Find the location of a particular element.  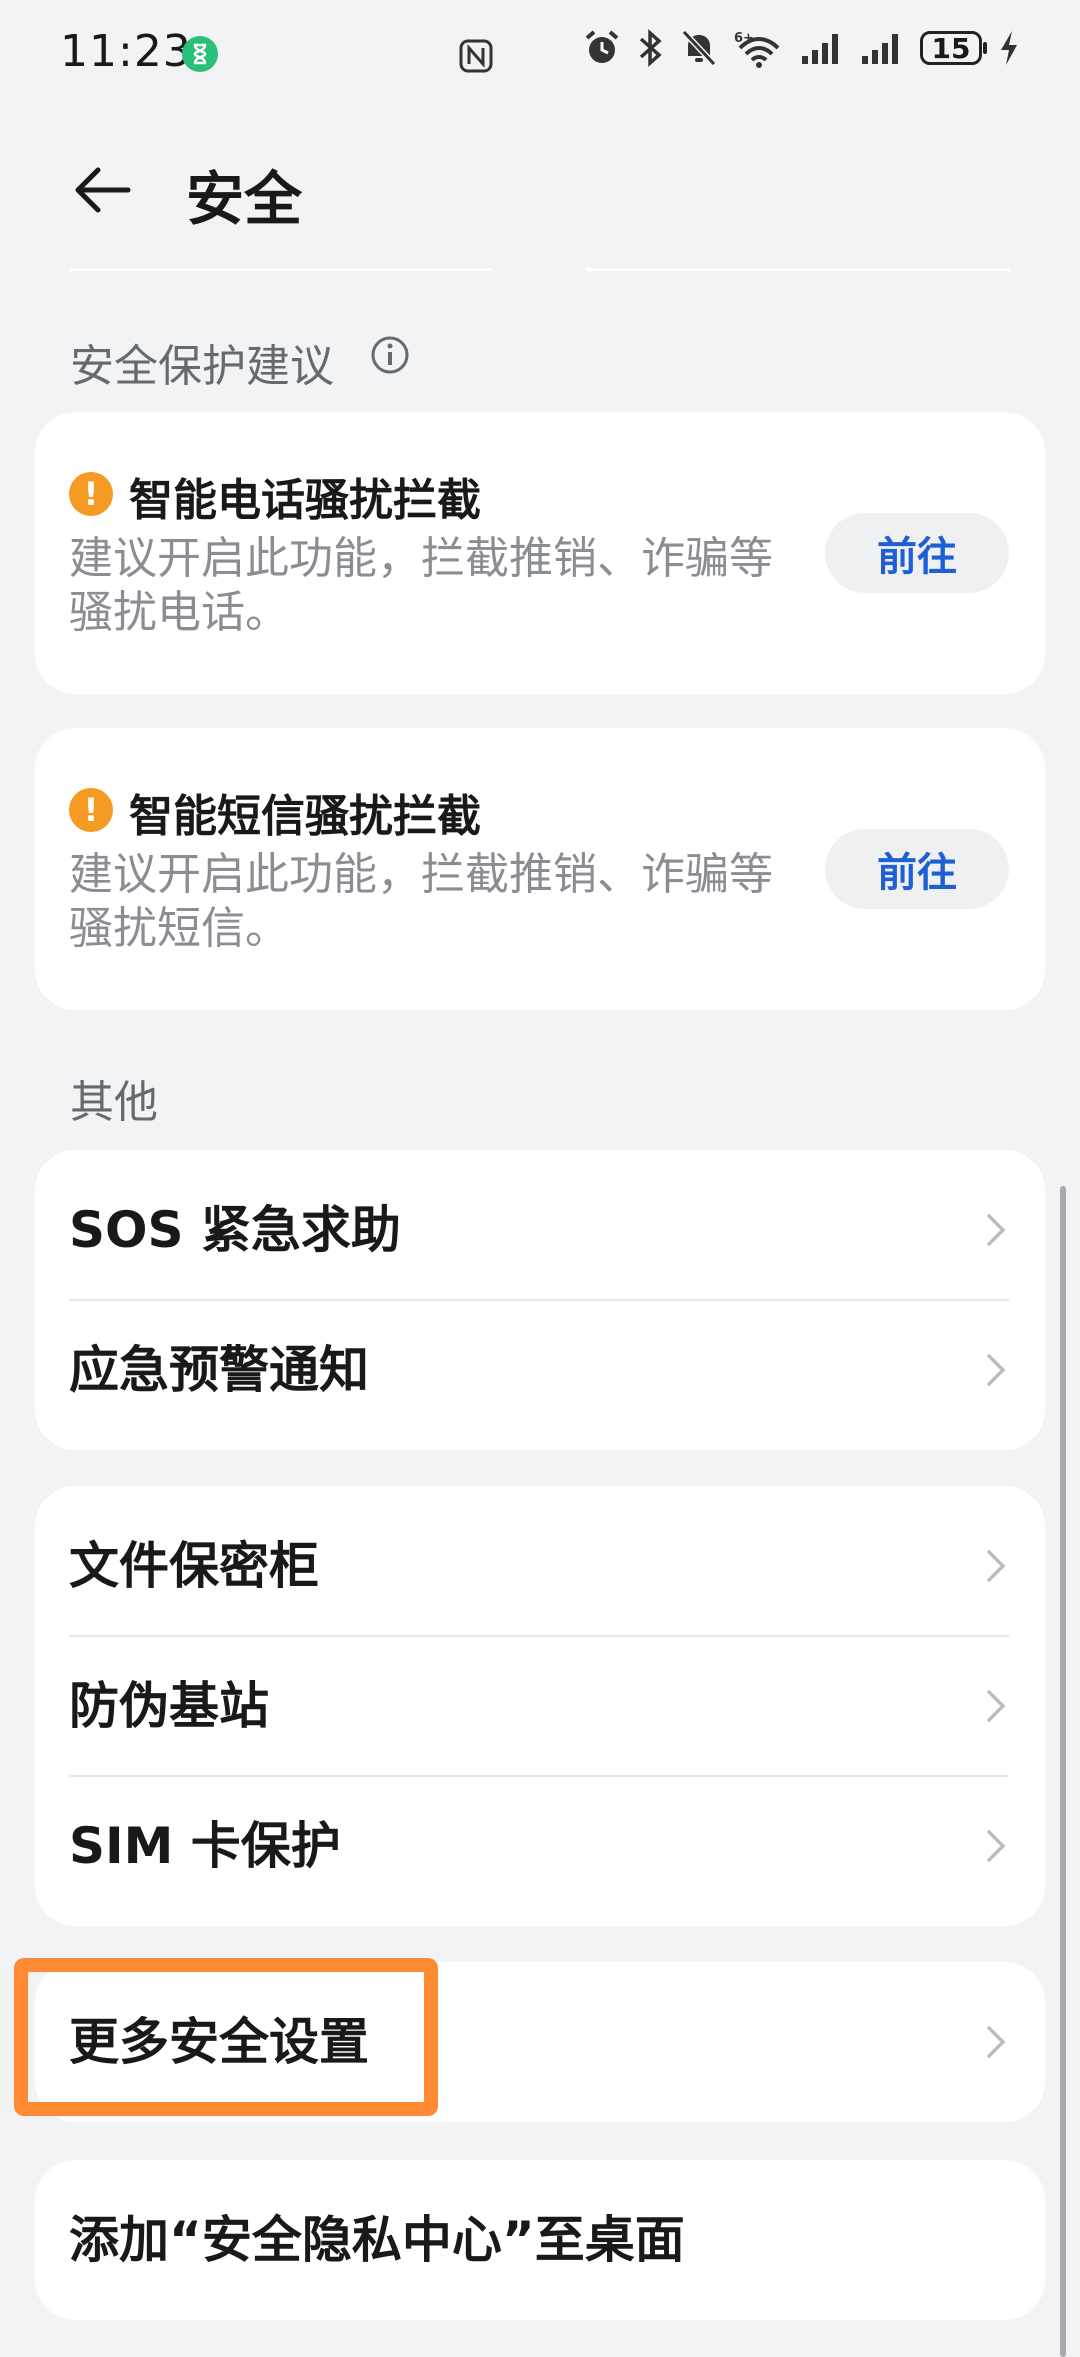

list-item-anti-fake-station: 防伪基站 is located at coordinates (540, 1706).